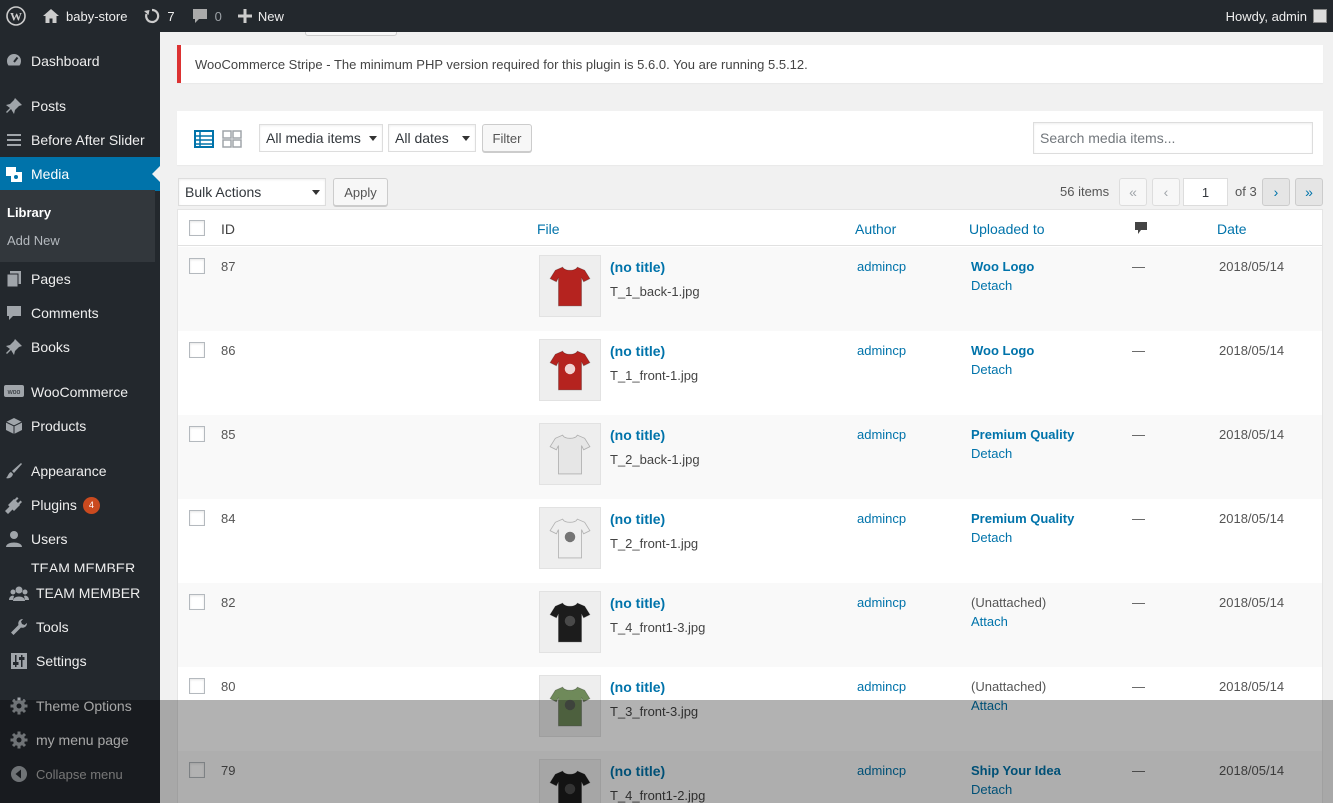 The width and height of the screenshot is (1333, 803). Describe the element at coordinates (17, 16) in the screenshot. I see `wordpress-logo-icon: W` at that location.